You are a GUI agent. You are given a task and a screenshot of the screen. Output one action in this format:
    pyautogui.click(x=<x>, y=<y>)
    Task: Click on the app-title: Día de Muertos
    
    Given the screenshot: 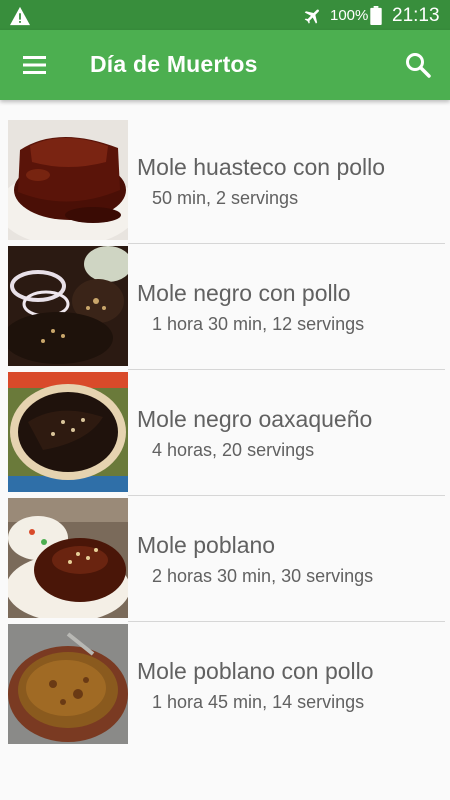 What is the action you would take?
    pyautogui.click(x=174, y=64)
    